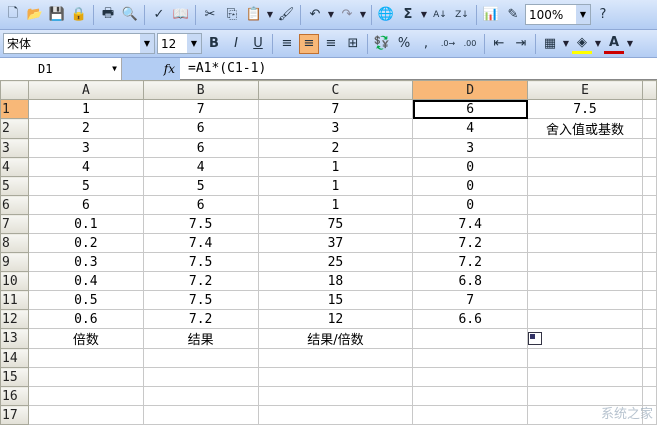 The height and width of the screenshot is (428, 657). What do you see at coordinates (408, 15) in the screenshot?
I see `autosum-icon: Σ` at bounding box center [408, 15].